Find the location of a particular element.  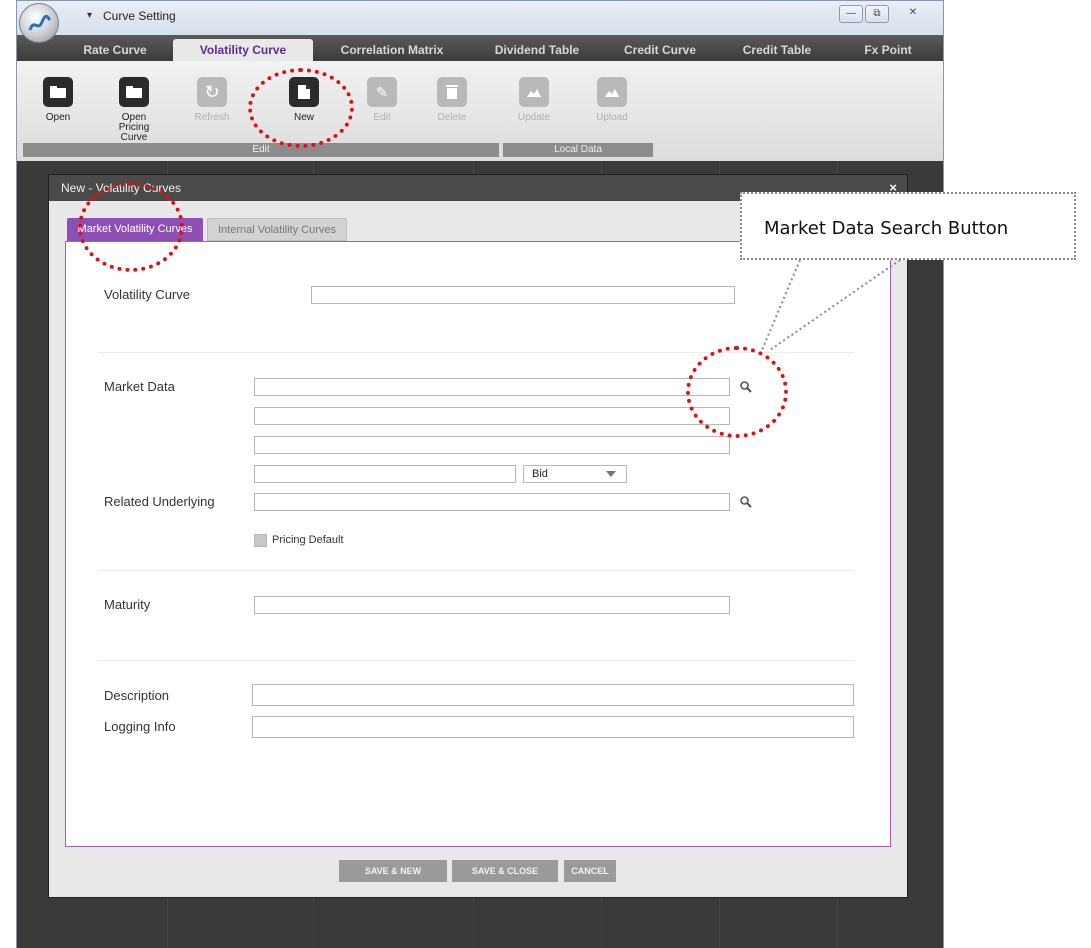

maturity-label: Maturity is located at coordinates (127, 604).